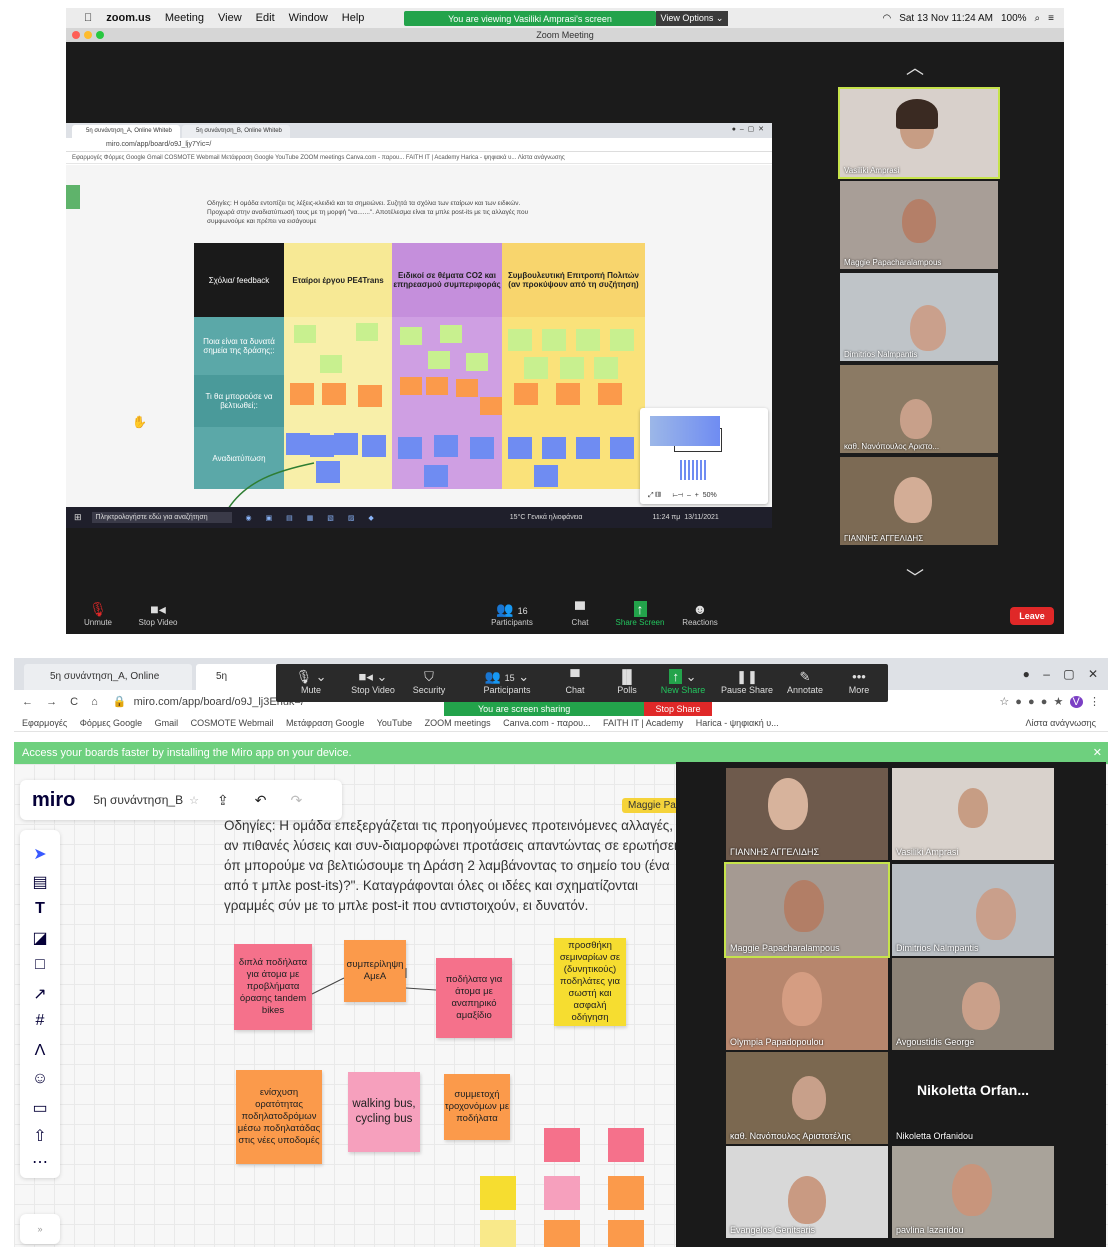 The image size is (1108, 1247). I want to click on bookmark-youtube: YouTube, so click(394, 723).